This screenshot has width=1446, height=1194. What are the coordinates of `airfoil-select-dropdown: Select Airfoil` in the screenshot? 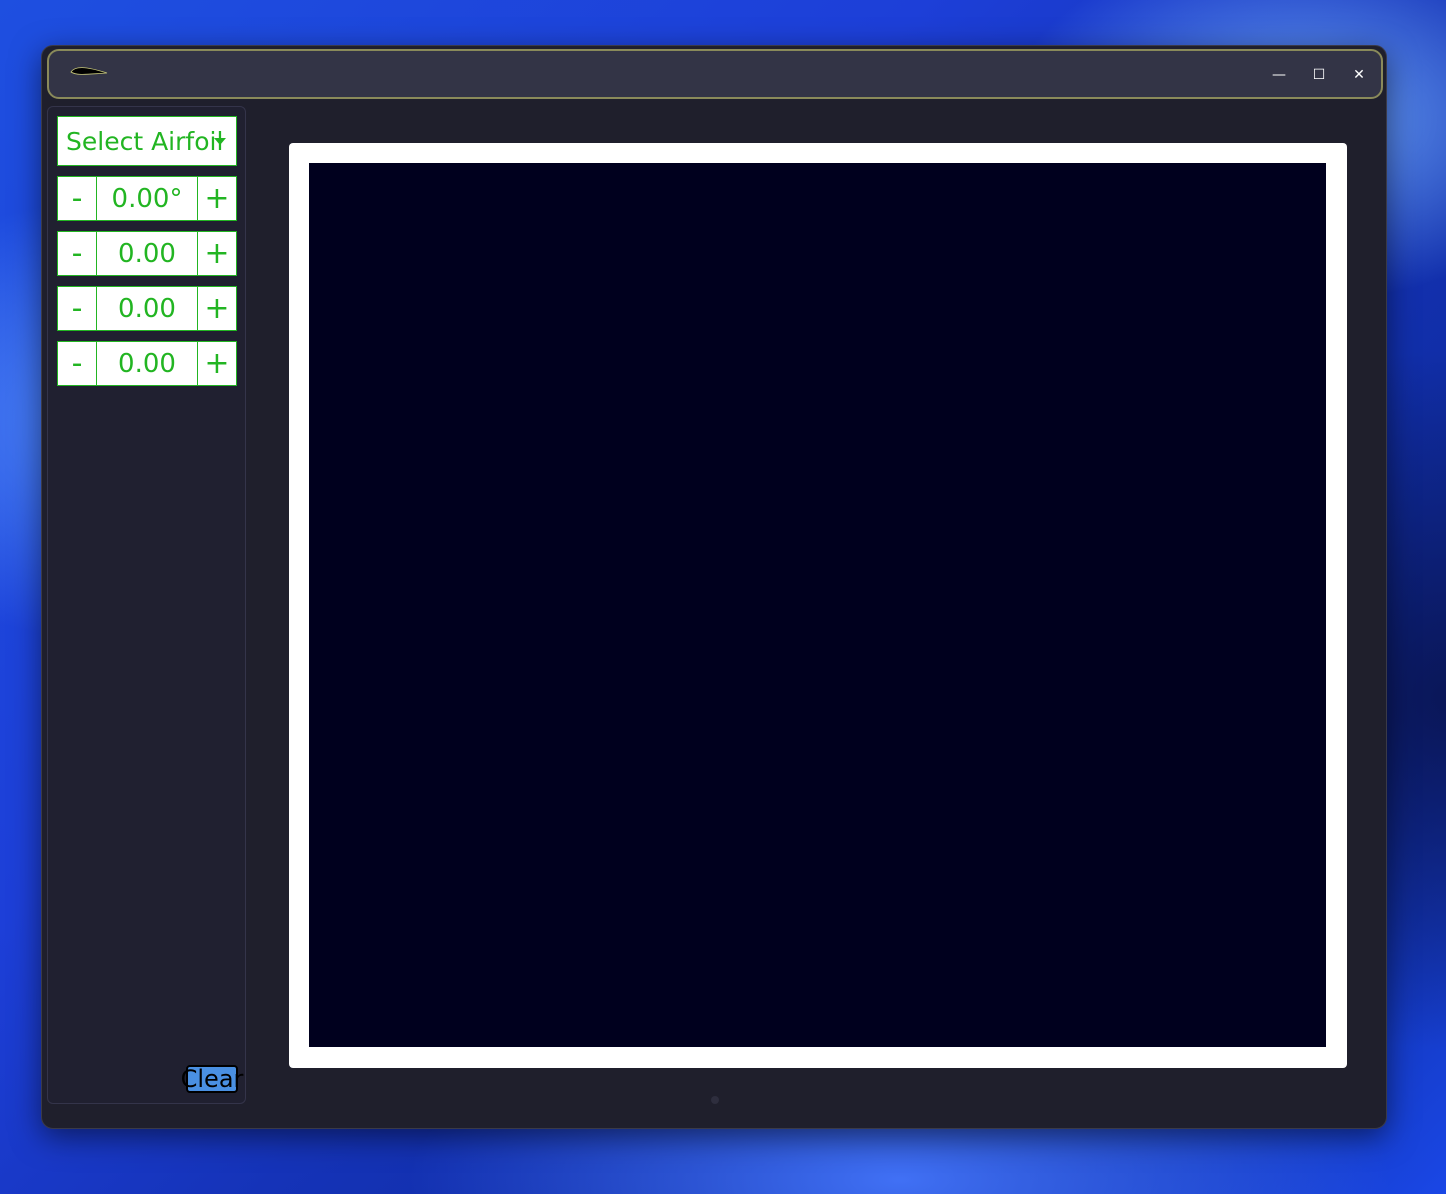 It's located at (147, 141).